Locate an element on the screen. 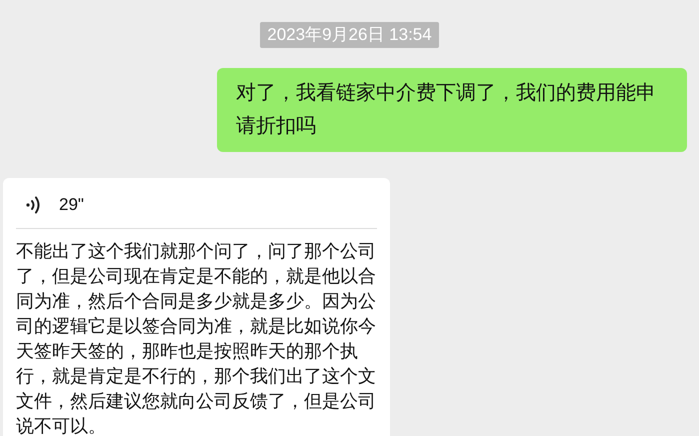 The height and width of the screenshot is (436, 699). voice-duration: 29" is located at coordinates (71, 205).